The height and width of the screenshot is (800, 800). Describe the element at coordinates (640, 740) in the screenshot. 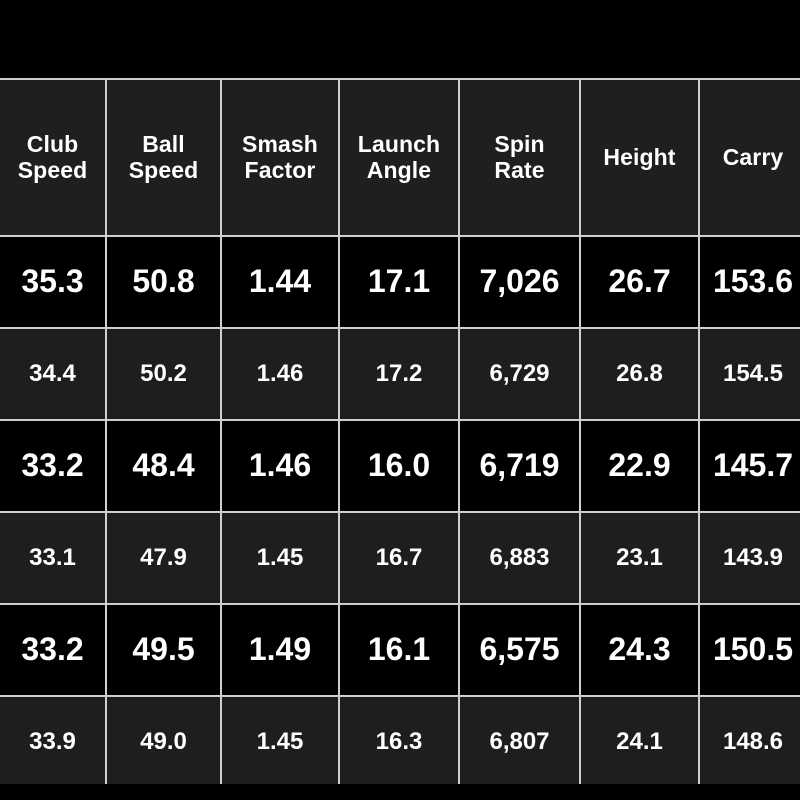

I see `cell-height: 24.1` at that location.